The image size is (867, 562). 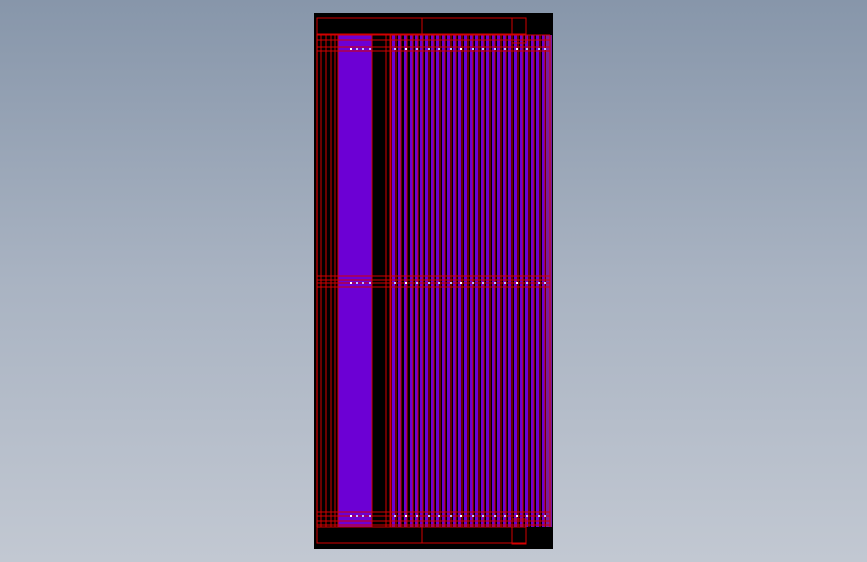 I want to click on wide-panel-fill, so click(x=355, y=281).